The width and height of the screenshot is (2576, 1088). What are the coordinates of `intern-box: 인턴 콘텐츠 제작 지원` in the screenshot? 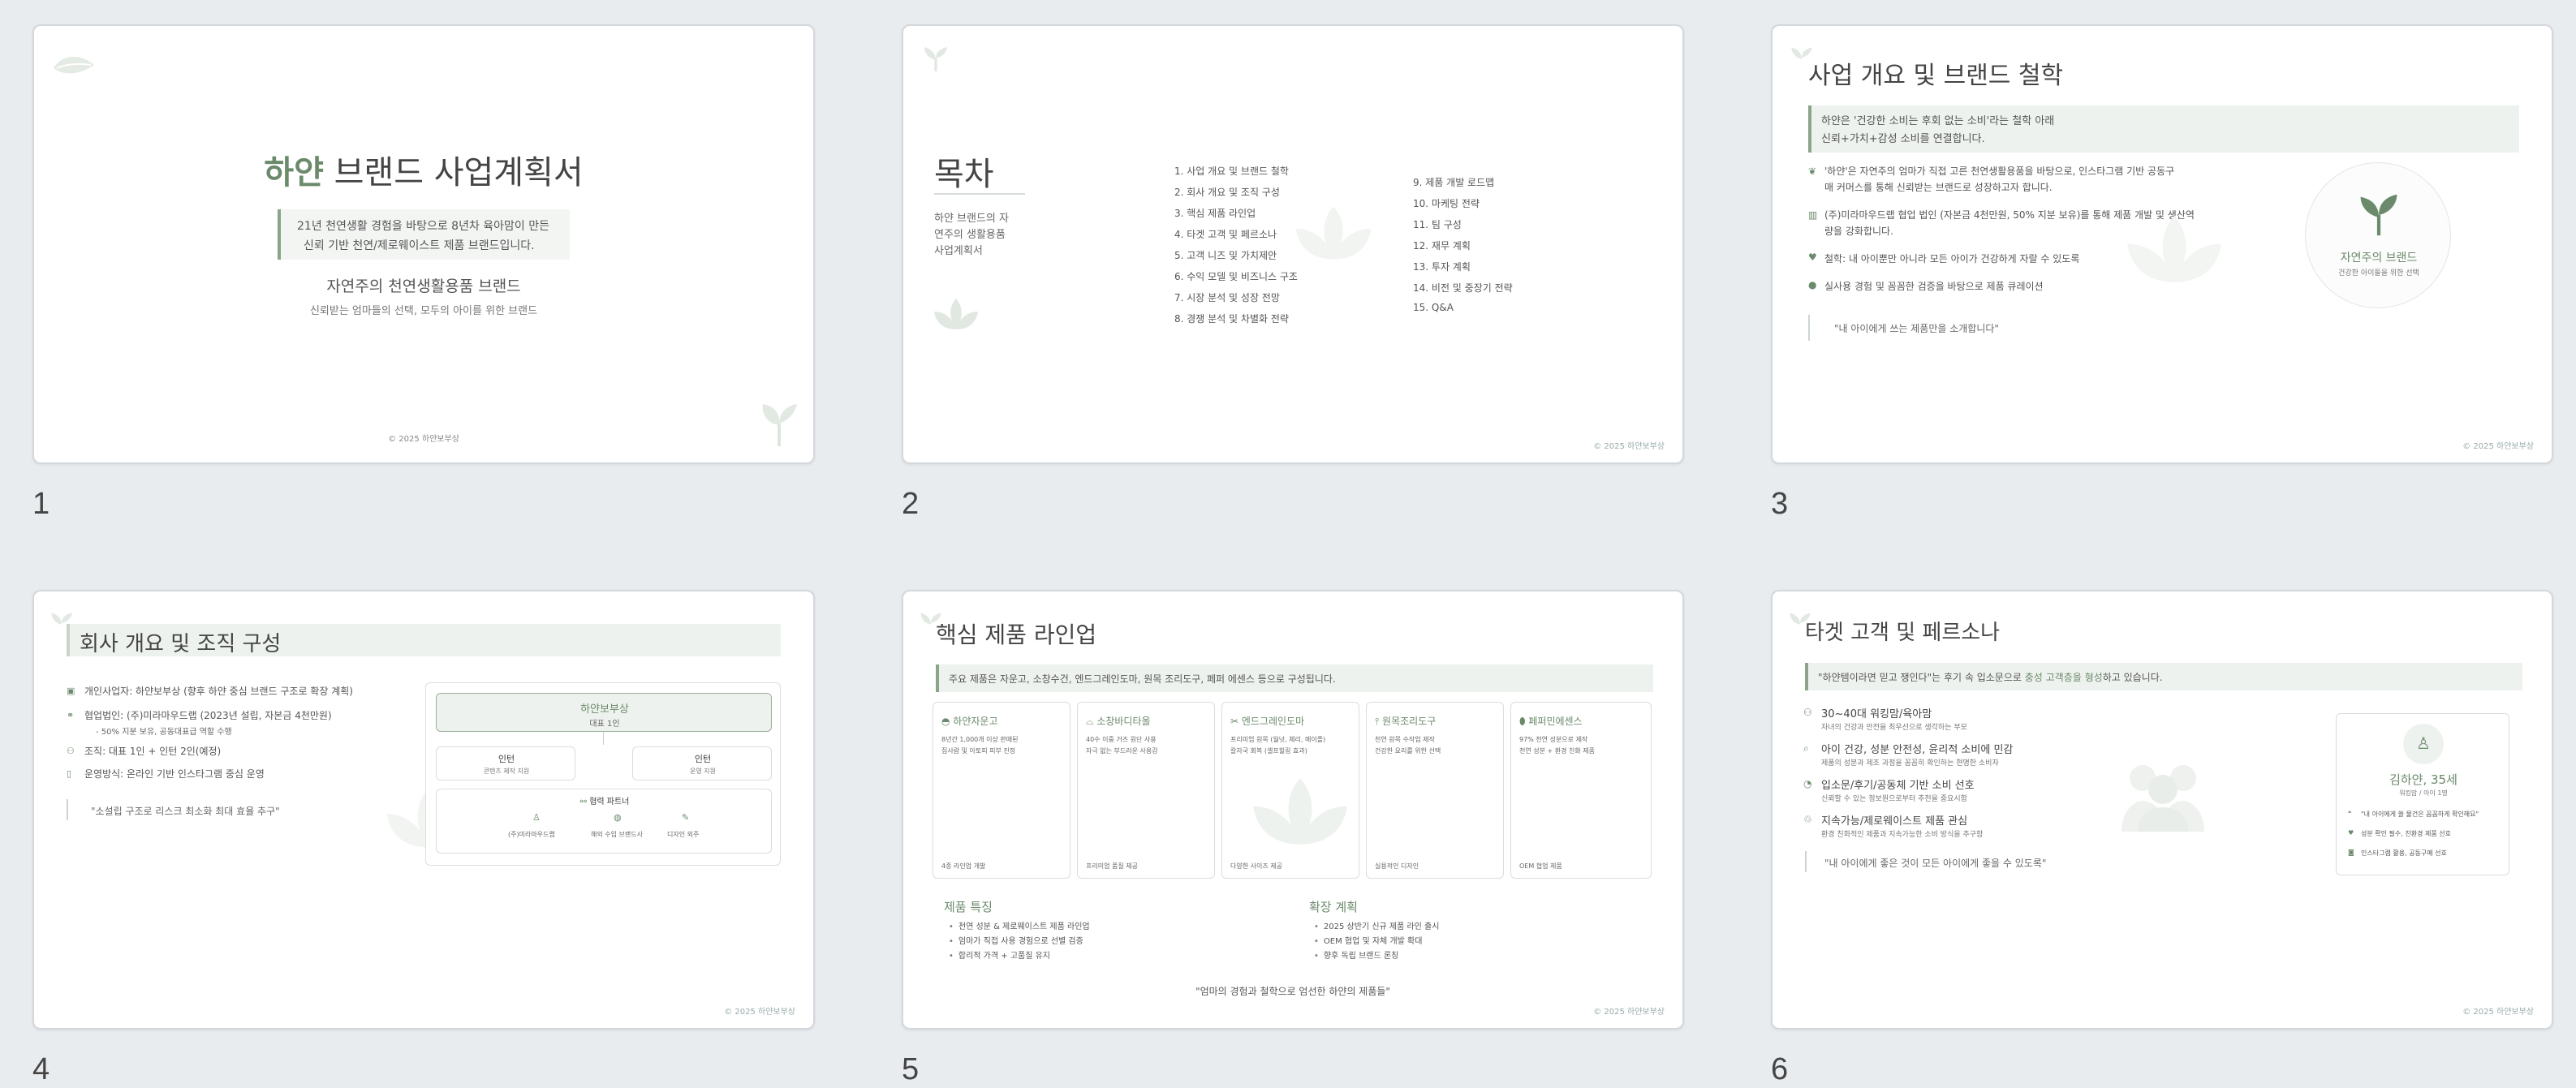 It's located at (506, 763).